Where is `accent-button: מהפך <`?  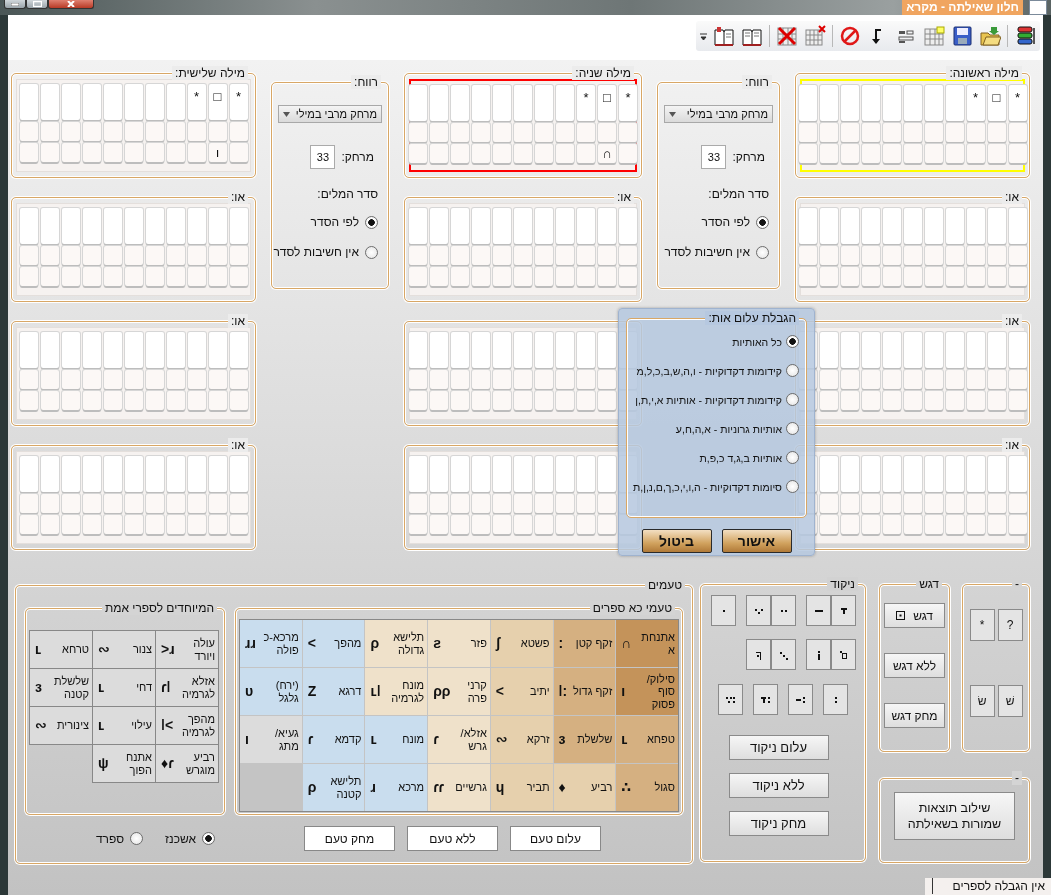 accent-button: מהפך < is located at coordinates (333, 643).